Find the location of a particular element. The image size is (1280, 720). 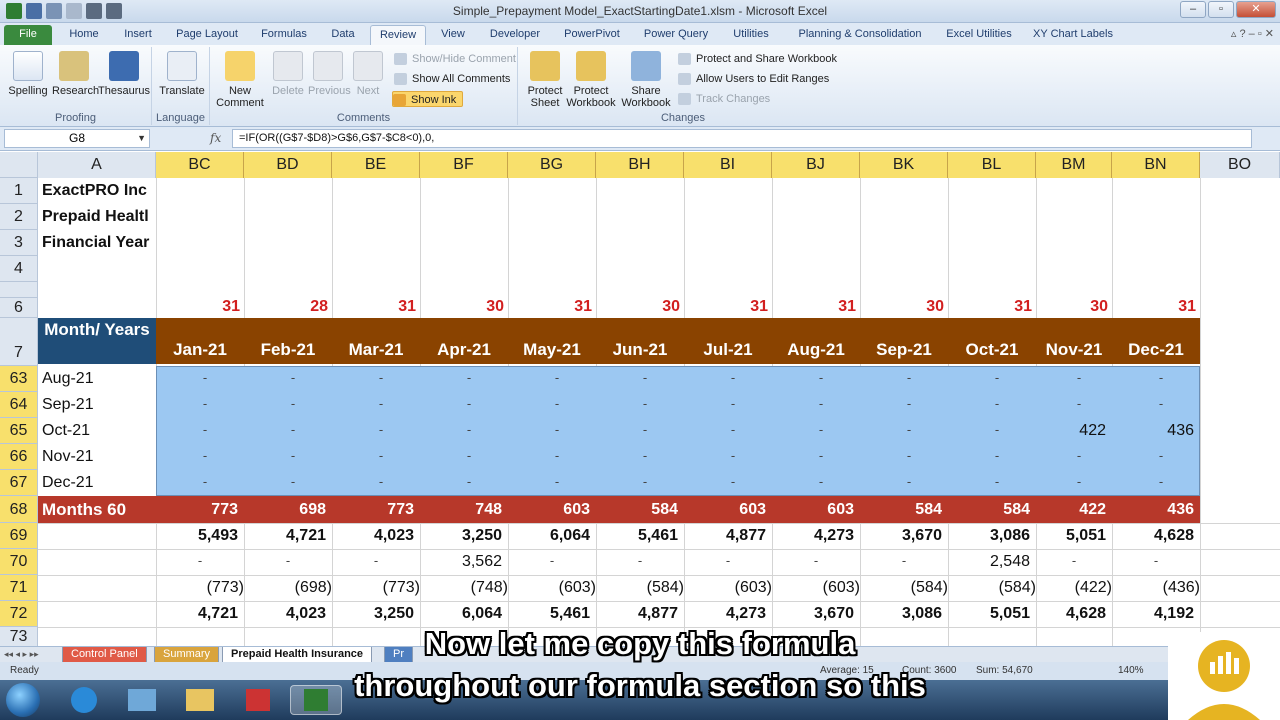

show-hide-comment-button: Show/Hide Comment is located at coordinates (455, 59).